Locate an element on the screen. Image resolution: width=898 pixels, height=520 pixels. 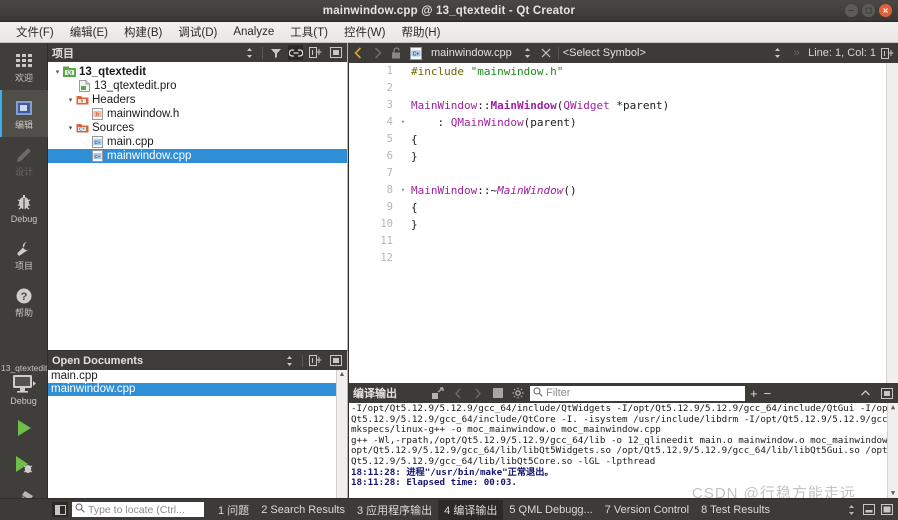
editor-filename: mainwindow.cpp is located at coordinates (471, 53).